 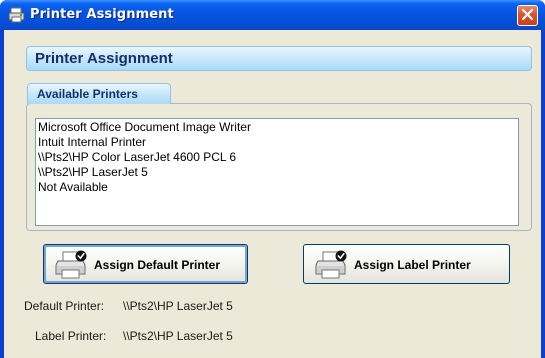 What do you see at coordinates (157, 265) in the screenshot?
I see `assign-default-printer-label: Assign Default Printer` at bounding box center [157, 265].